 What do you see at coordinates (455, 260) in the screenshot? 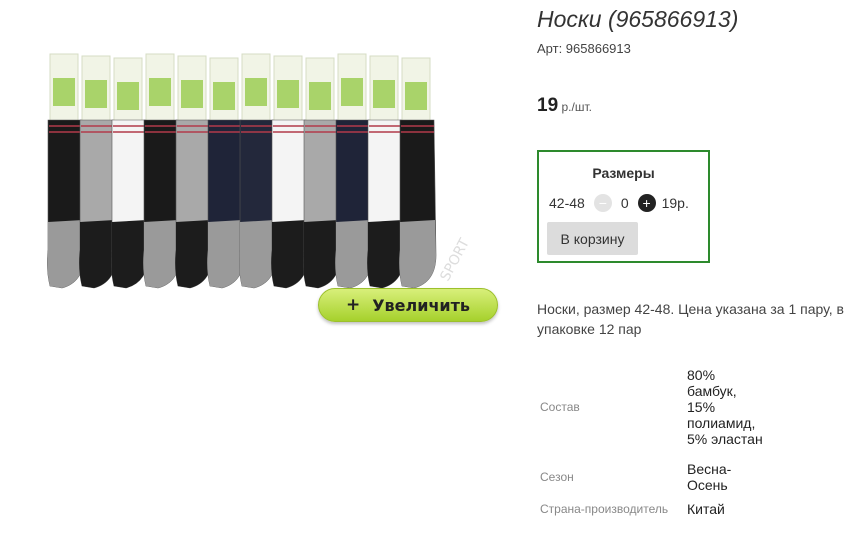
I see `sport-logo-text: SPORT` at bounding box center [455, 260].